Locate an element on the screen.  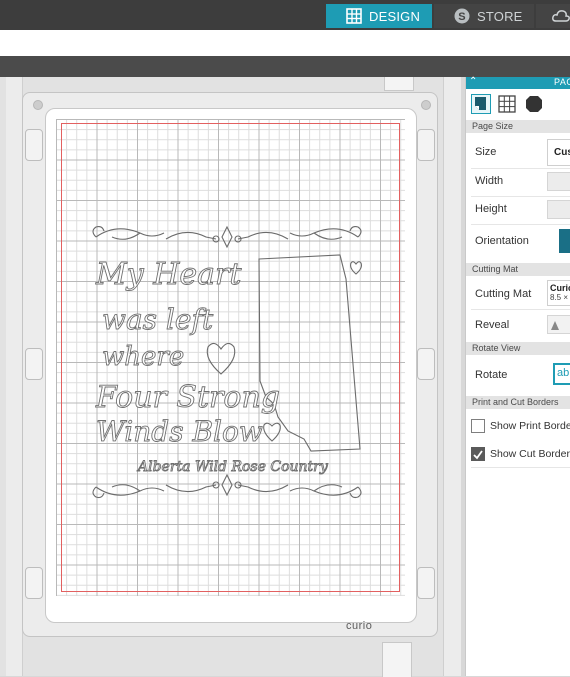
cutting-mat-label: Cutting Mat is located at coordinates (503, 294).